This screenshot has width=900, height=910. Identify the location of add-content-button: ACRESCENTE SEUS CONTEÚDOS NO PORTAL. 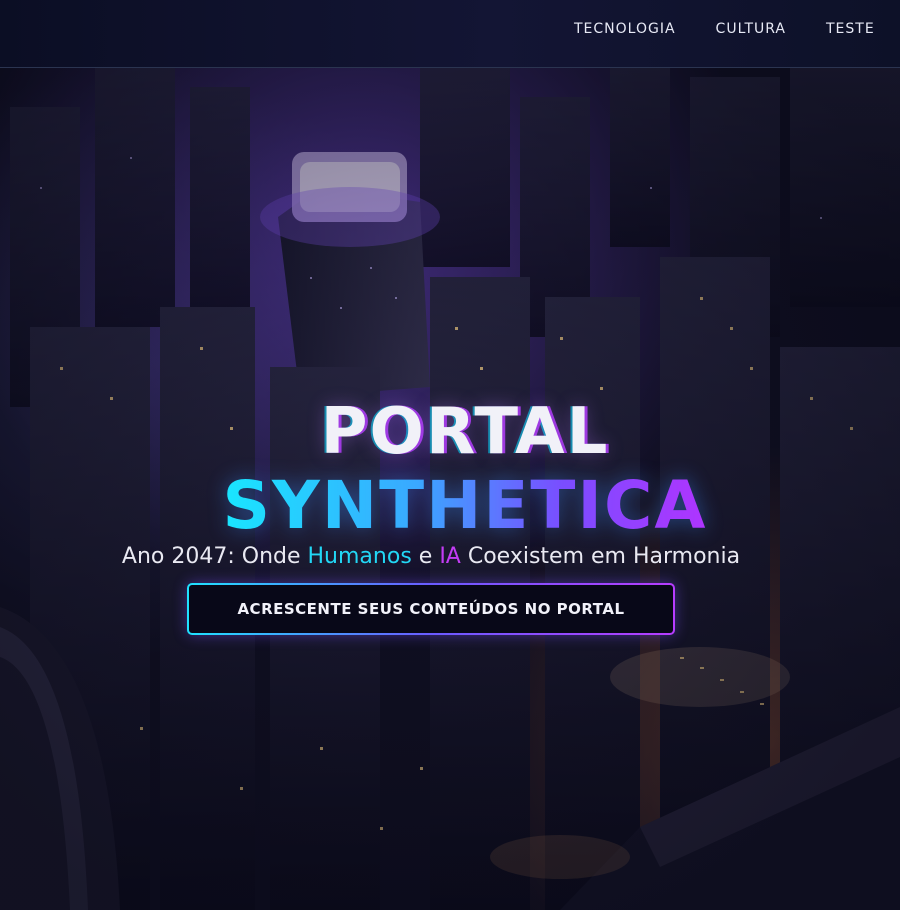
(431, 609).